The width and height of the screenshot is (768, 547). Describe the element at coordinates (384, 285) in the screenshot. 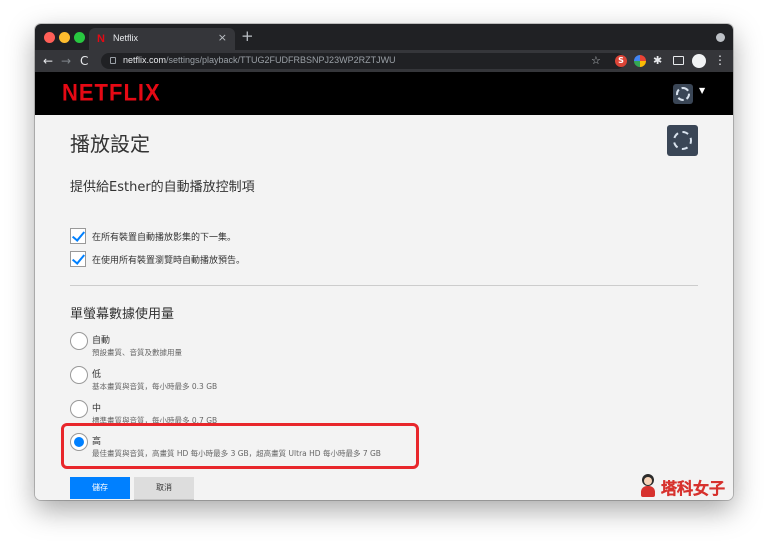

I see `section-divider` at that location.